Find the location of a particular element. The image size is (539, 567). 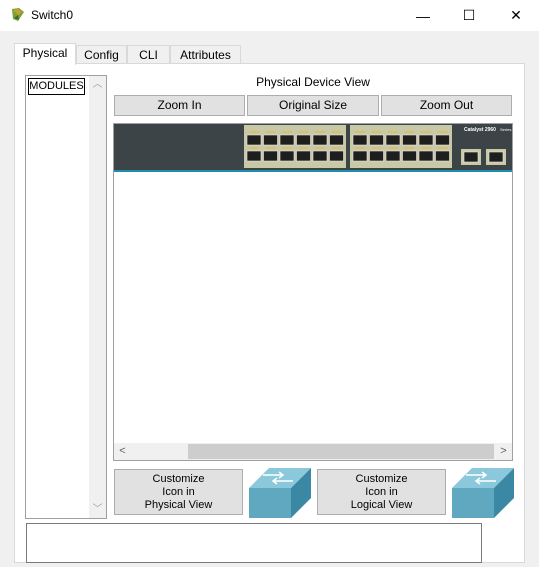

tab-attributes: Attributes is located at coordinates (205, 54).